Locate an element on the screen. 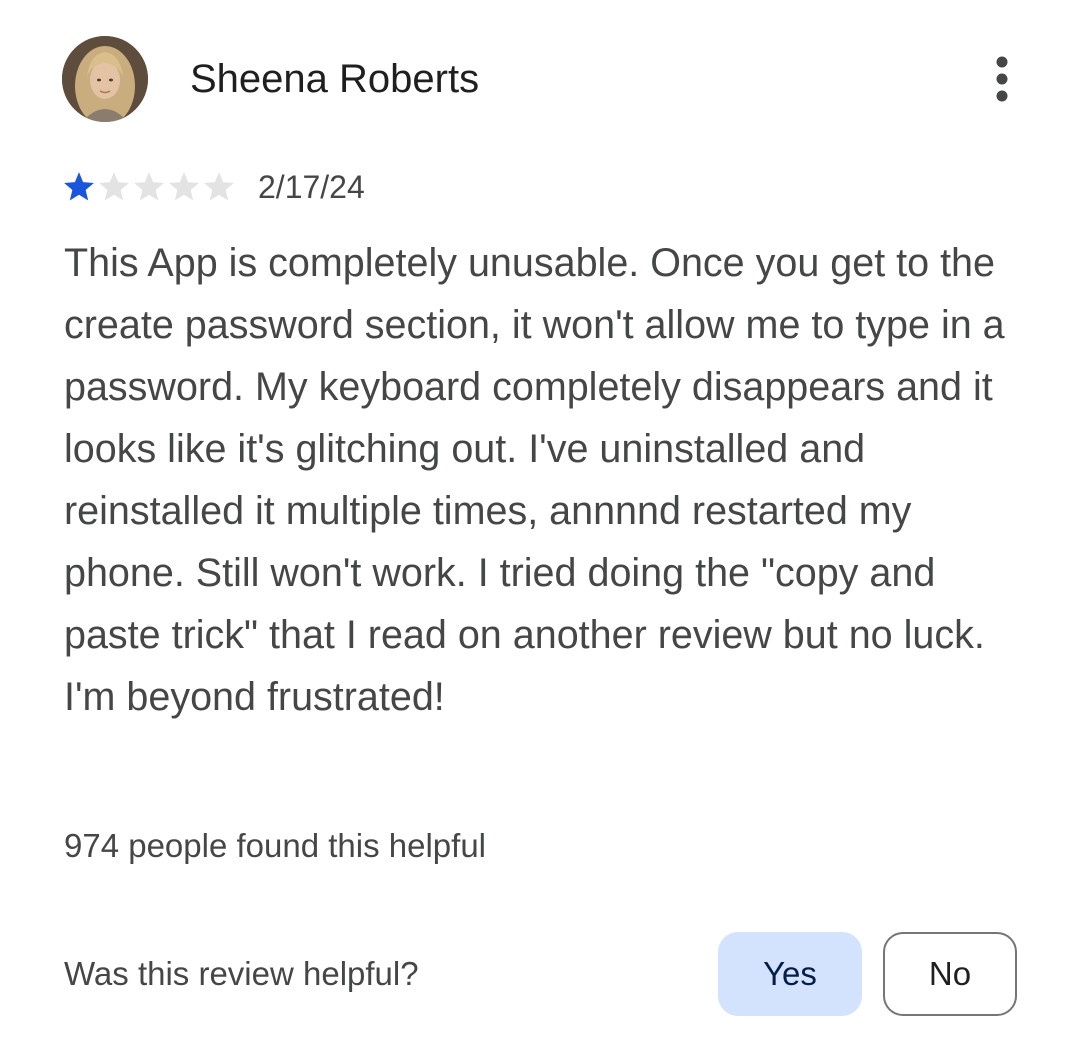 Image resolution: width=1080 pixels, height=1038 pixels. rating-row: 2/17/24 is located at coordinates (213, 187).